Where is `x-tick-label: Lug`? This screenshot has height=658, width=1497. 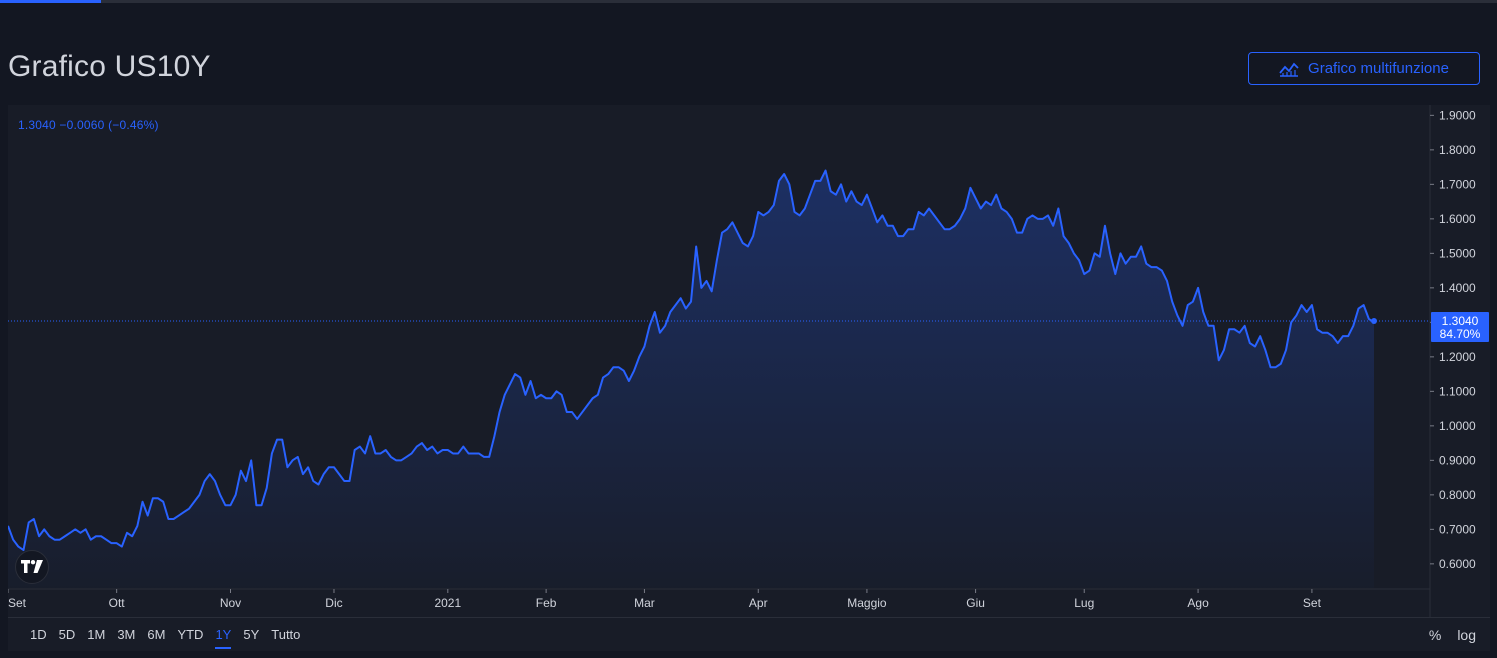
x-tick-label: Lug is located at coordinates (1084, 603).